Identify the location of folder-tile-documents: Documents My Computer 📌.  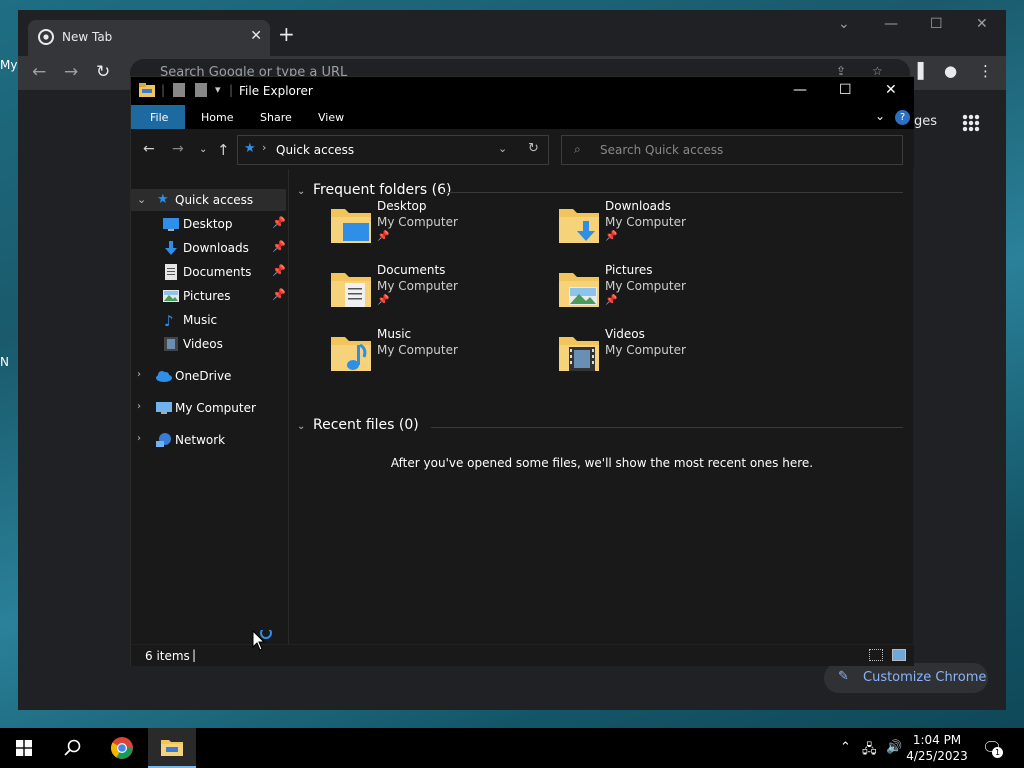
(441, 293).